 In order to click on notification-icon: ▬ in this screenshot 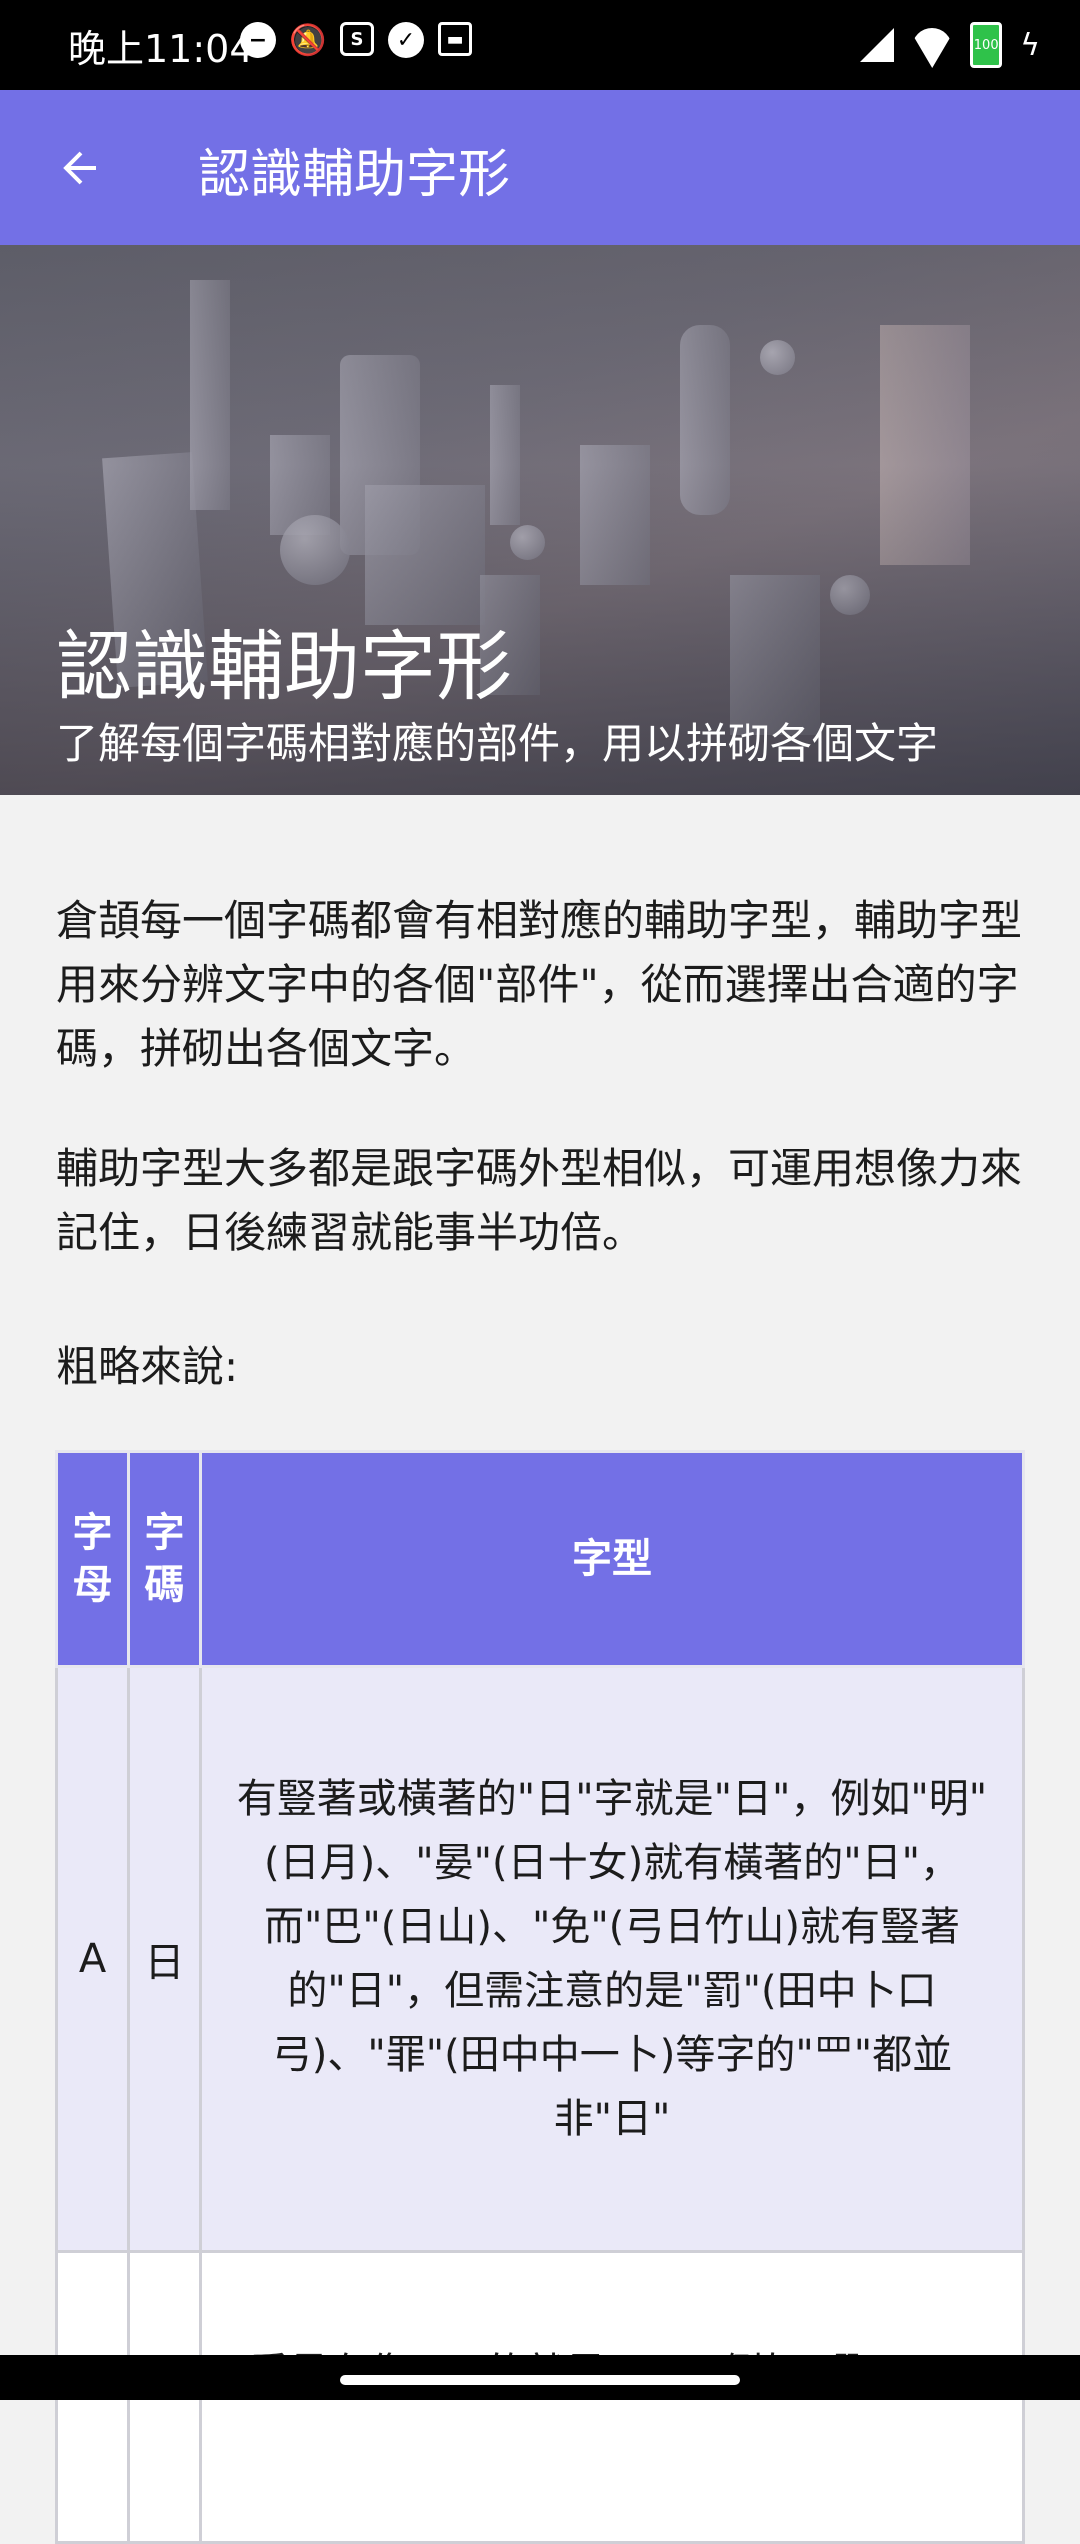, I will do `click(455, 39)`.